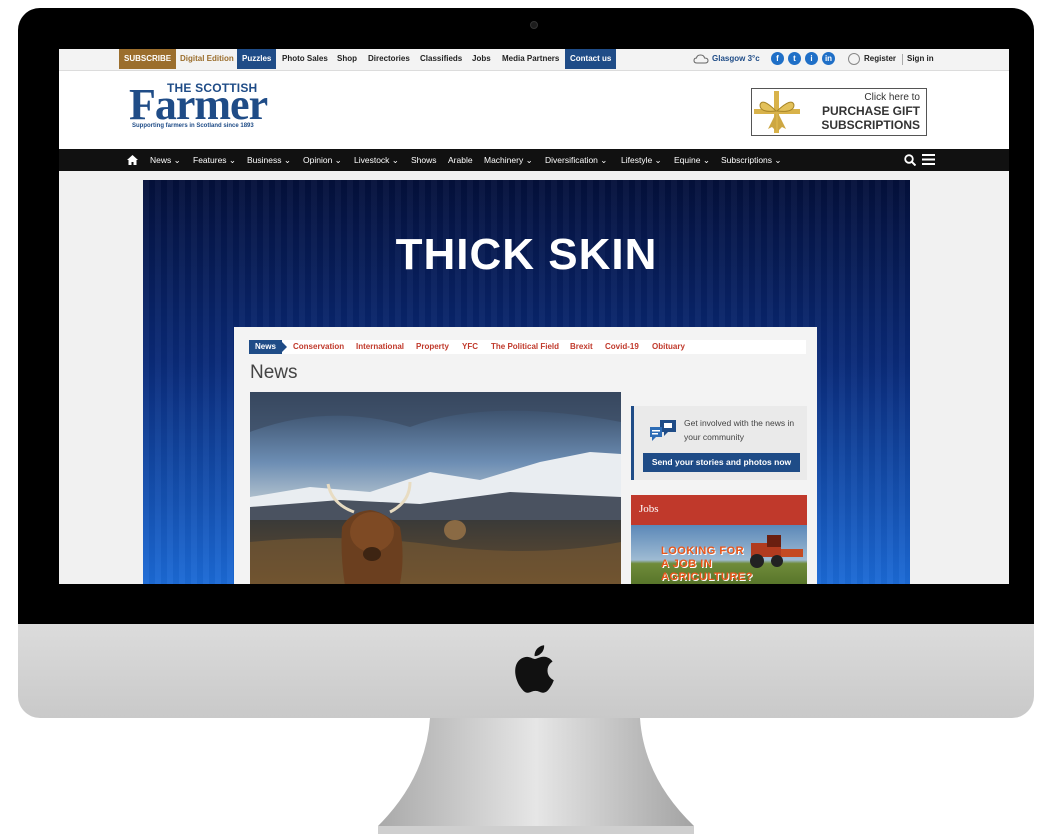 Image resolution: width=1052 pixels, height=834 pixels. Describe the element at coordinates (441, 59) in the screenshot. I see `classifieds-link: Classifieds` at that location.